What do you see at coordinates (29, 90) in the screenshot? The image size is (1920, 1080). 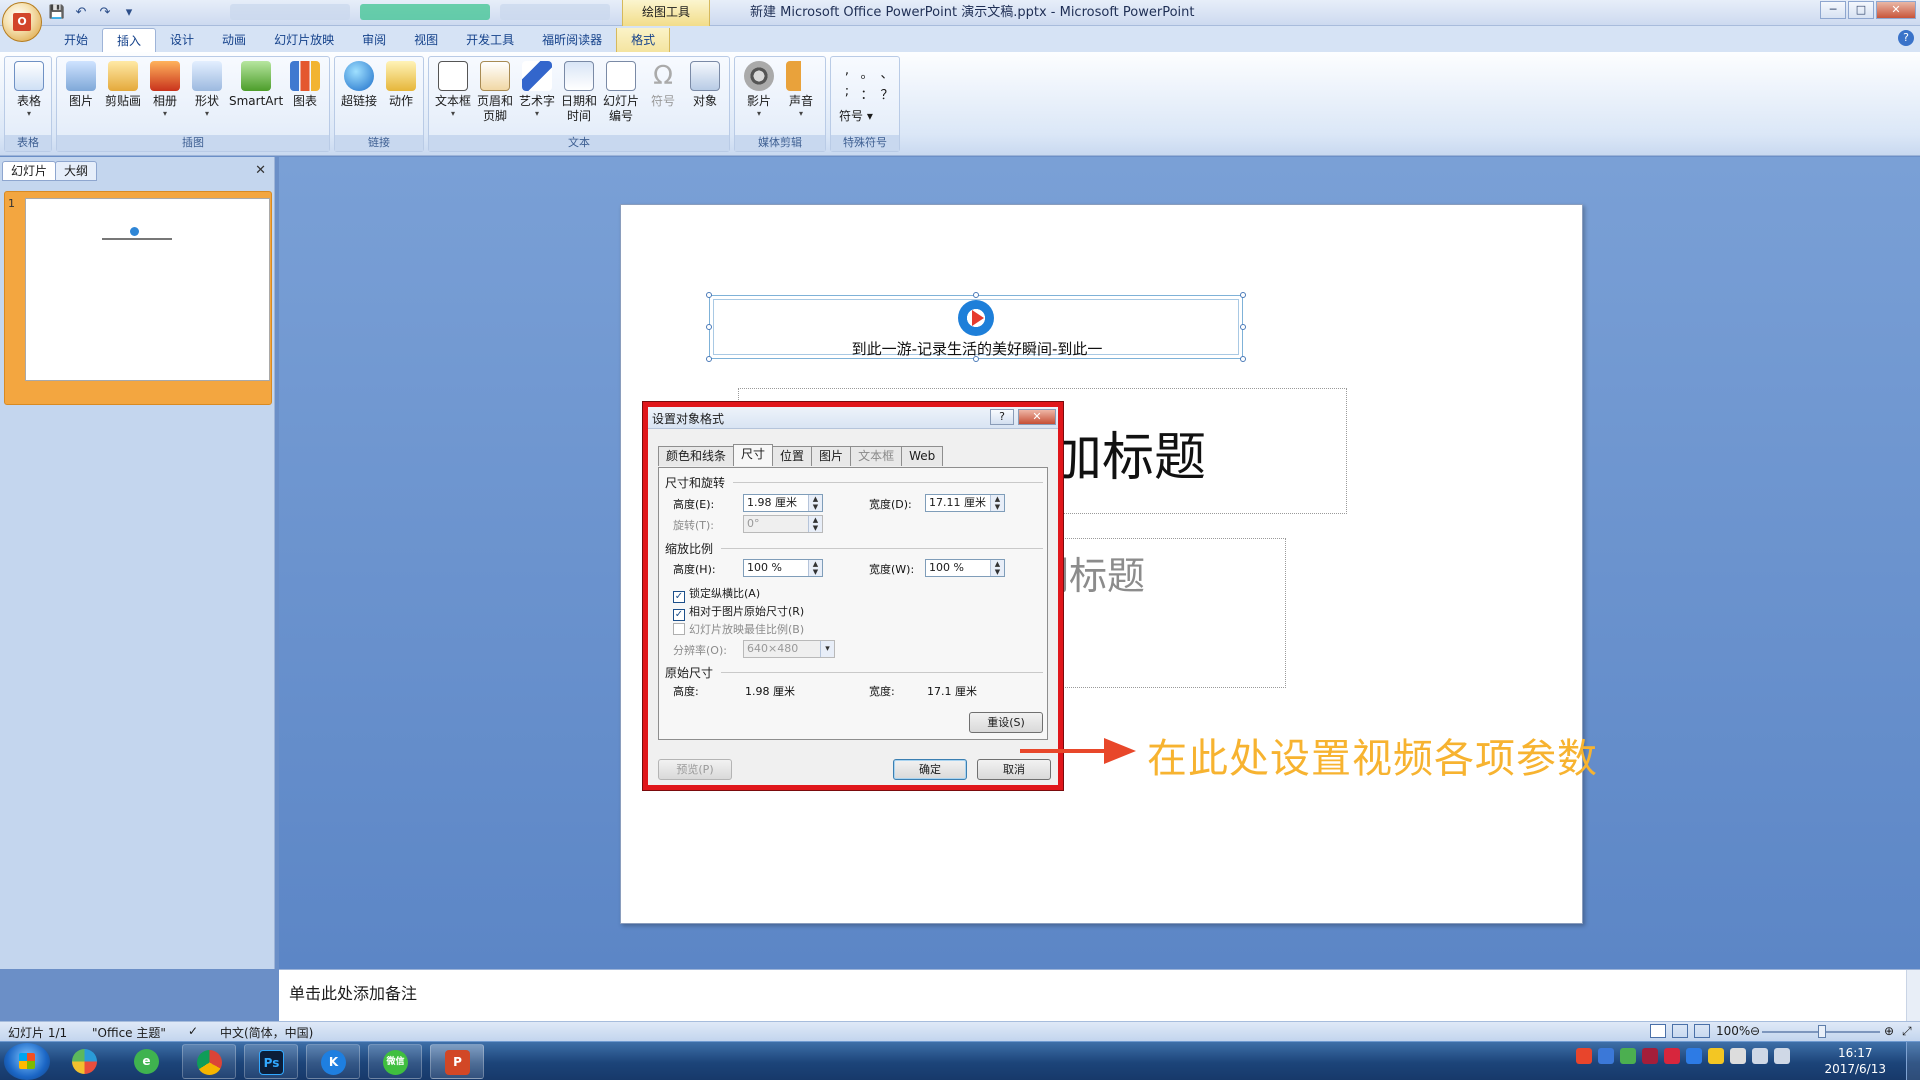 I see `table-button: 表格 ▾` at bounding box center [29, 90].